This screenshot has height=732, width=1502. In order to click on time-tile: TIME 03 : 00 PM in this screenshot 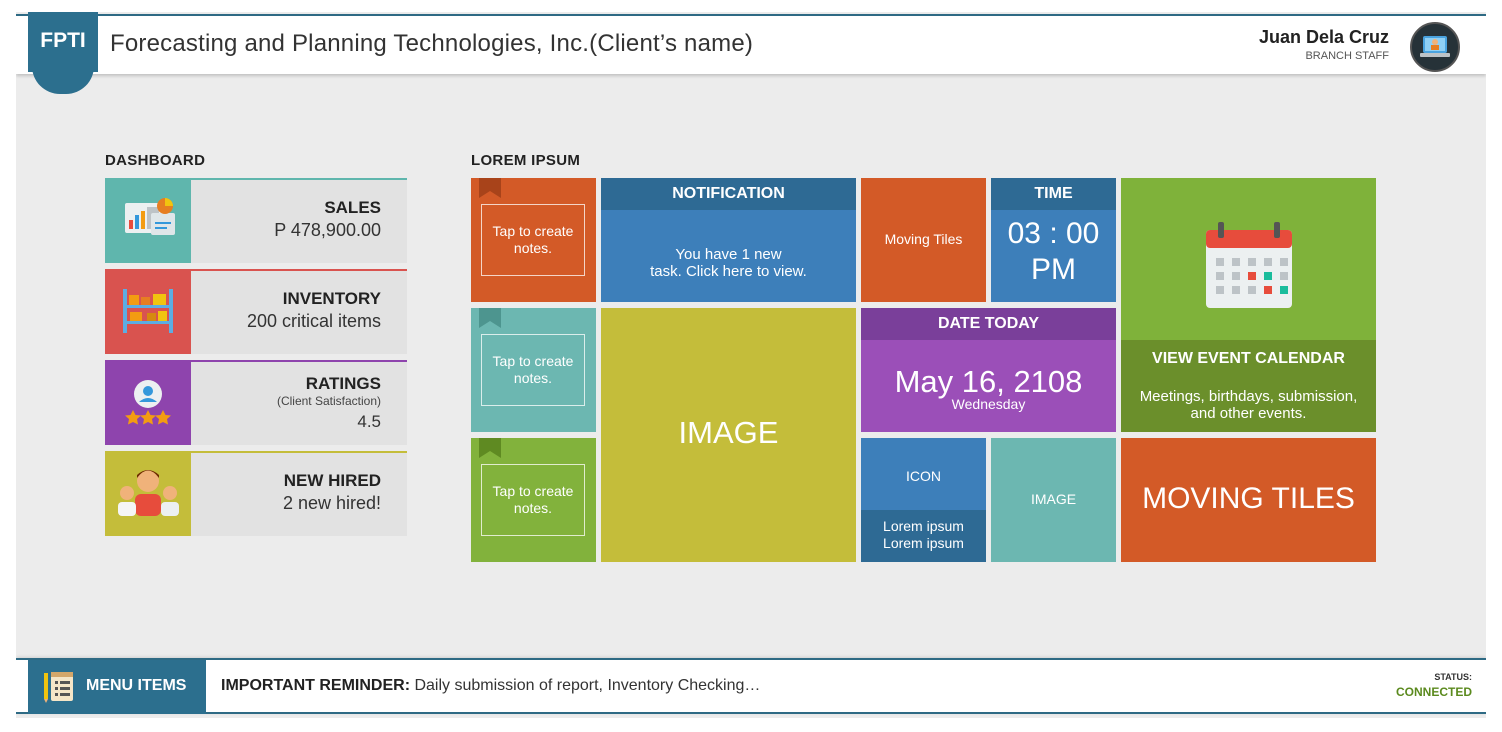, I will do `click(1053, 240)`.